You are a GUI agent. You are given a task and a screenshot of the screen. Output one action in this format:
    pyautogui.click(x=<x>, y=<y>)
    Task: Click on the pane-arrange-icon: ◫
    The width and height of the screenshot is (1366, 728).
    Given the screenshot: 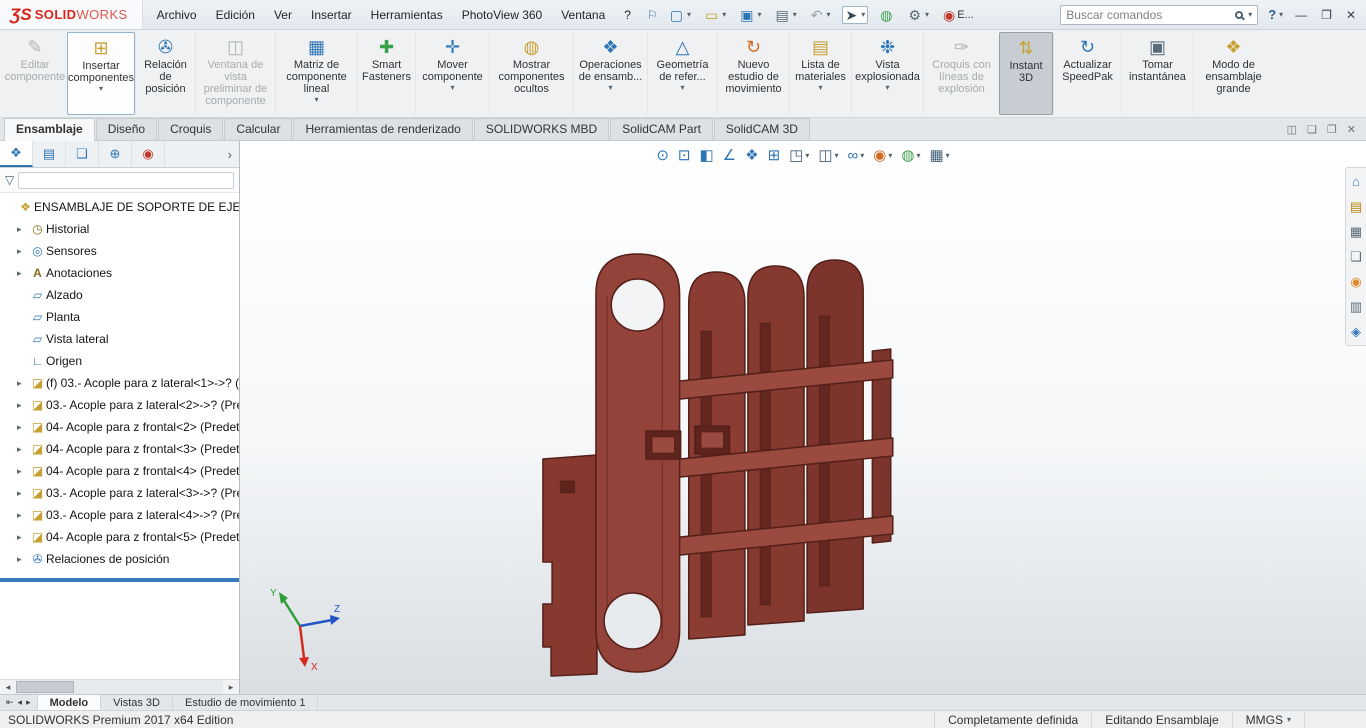 What is the action you would take?
    pyautogui.click(x=1292, y=129)
    